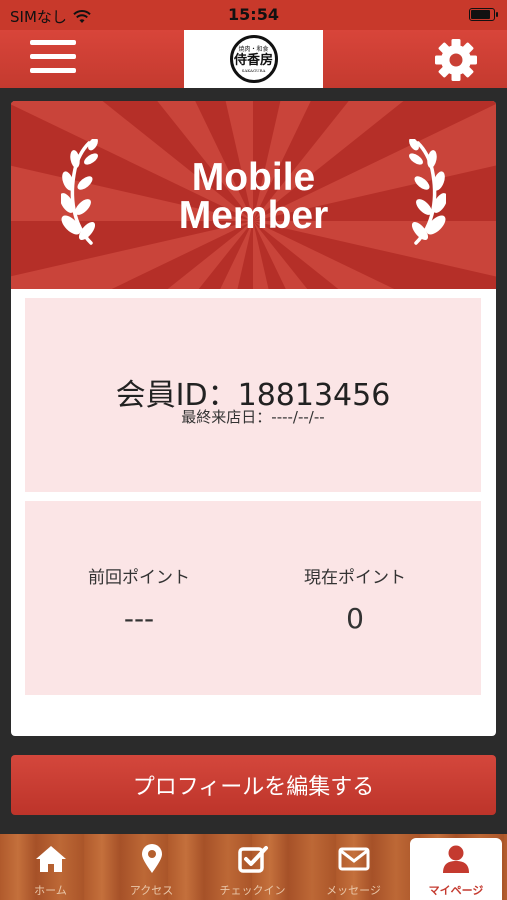 The image size is (507, 900). I want to click on last-visit-date: 最終来店日：----/--/--, so click(253, 417).